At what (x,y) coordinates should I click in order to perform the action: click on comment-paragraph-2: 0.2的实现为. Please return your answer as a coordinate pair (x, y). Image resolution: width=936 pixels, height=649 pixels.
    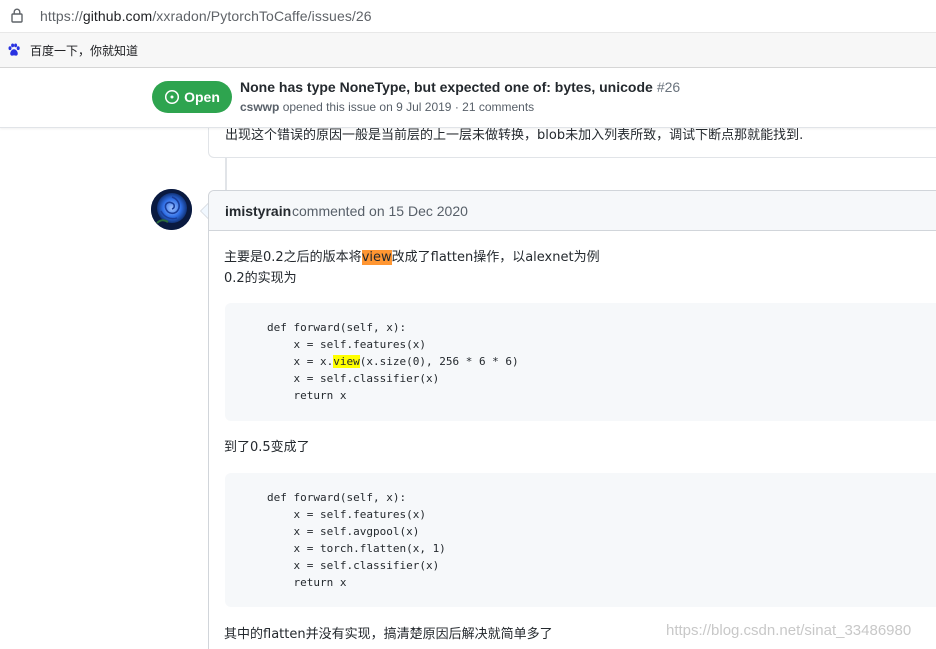
    Looking at the image, I should click on (260, 278).